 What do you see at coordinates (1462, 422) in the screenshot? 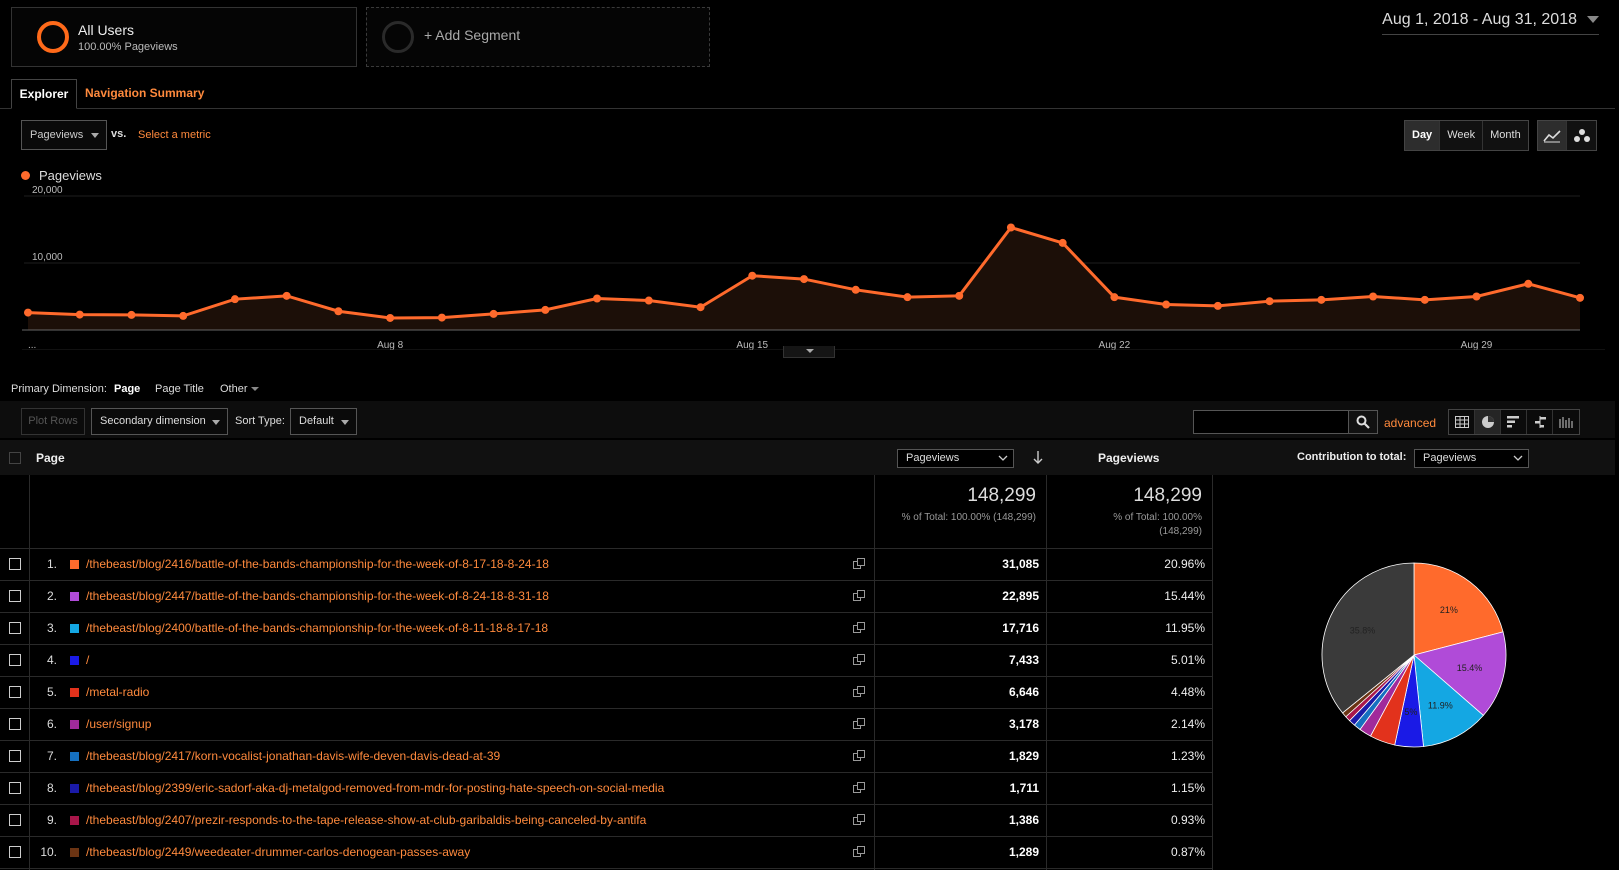
I see `data-table-view-icon` at bounding box center [1462, 422].